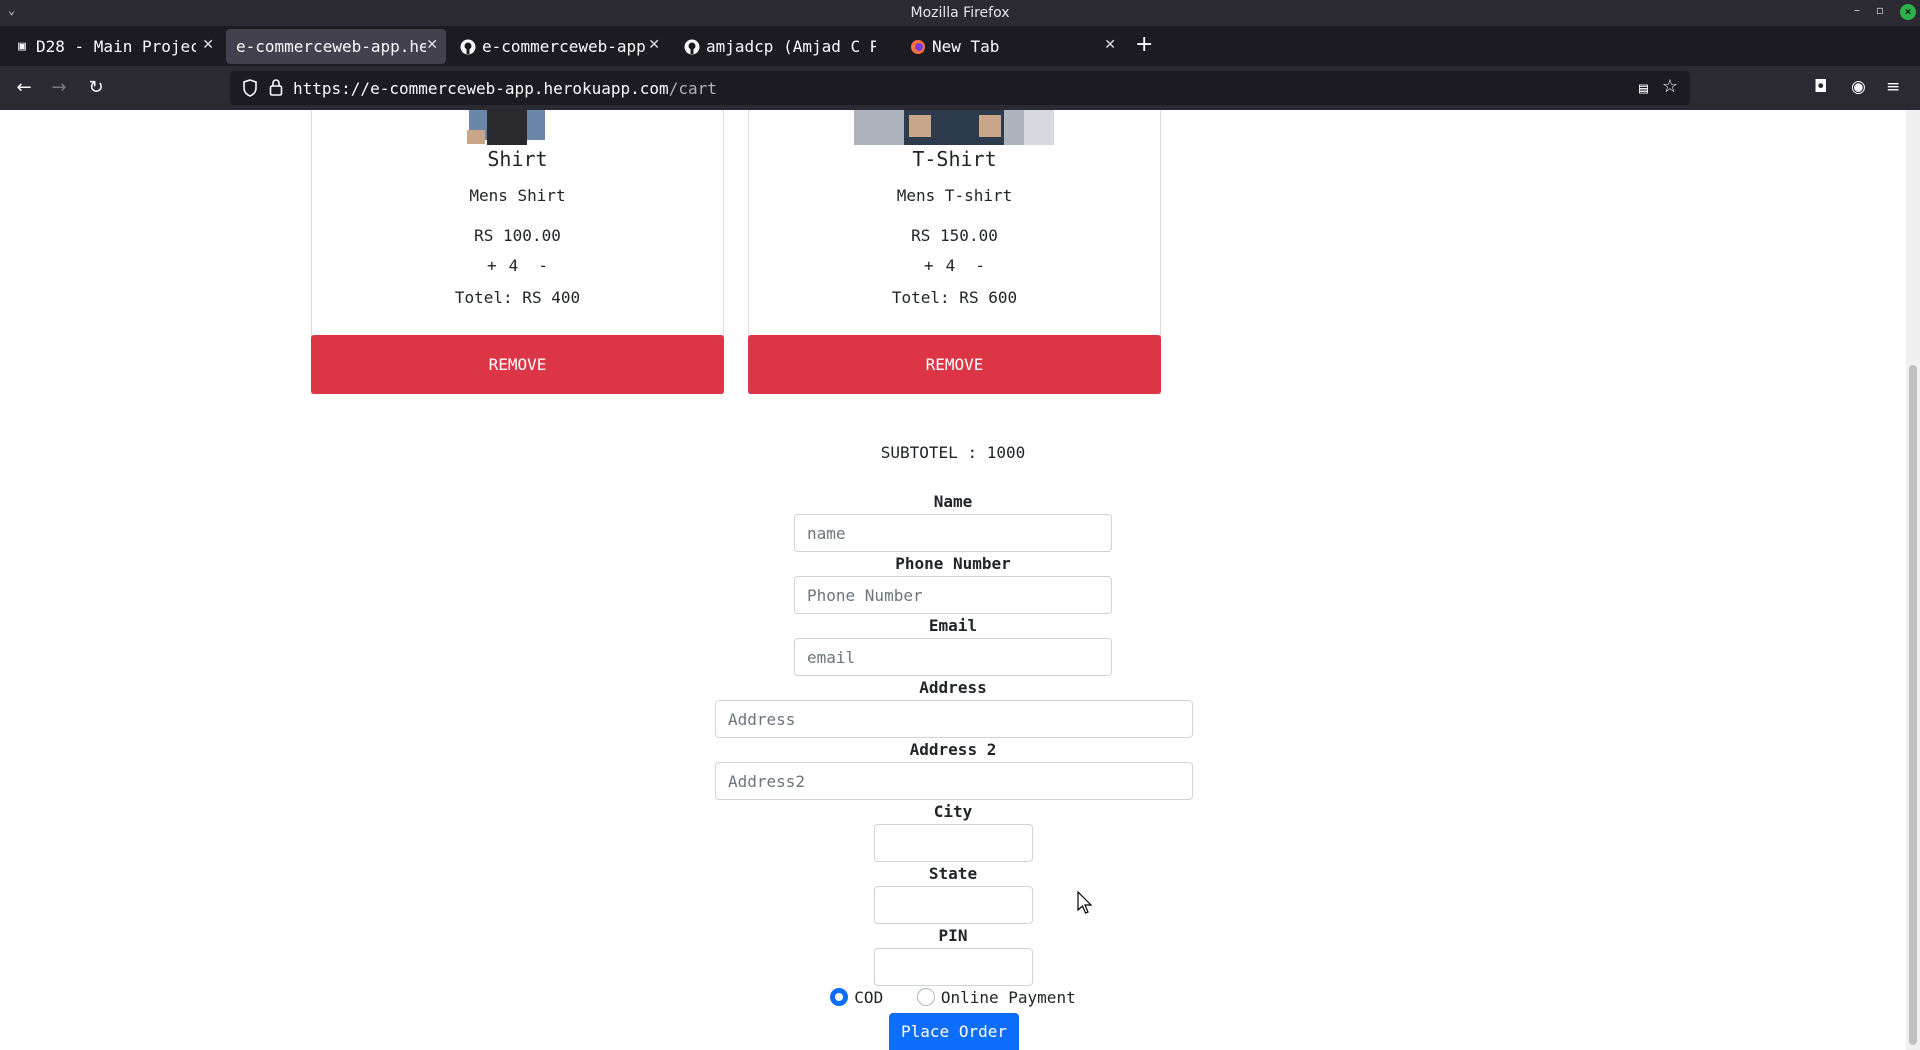  What do you see at coordinates (953, 873) in the screenshot?
I see `state-label: State` at bounding box center [953, 873].